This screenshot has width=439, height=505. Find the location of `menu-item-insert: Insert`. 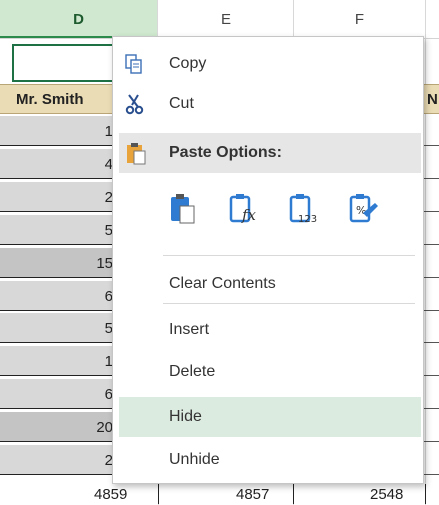

menu-item-insert: Insert is located at coordinates (268, 329).